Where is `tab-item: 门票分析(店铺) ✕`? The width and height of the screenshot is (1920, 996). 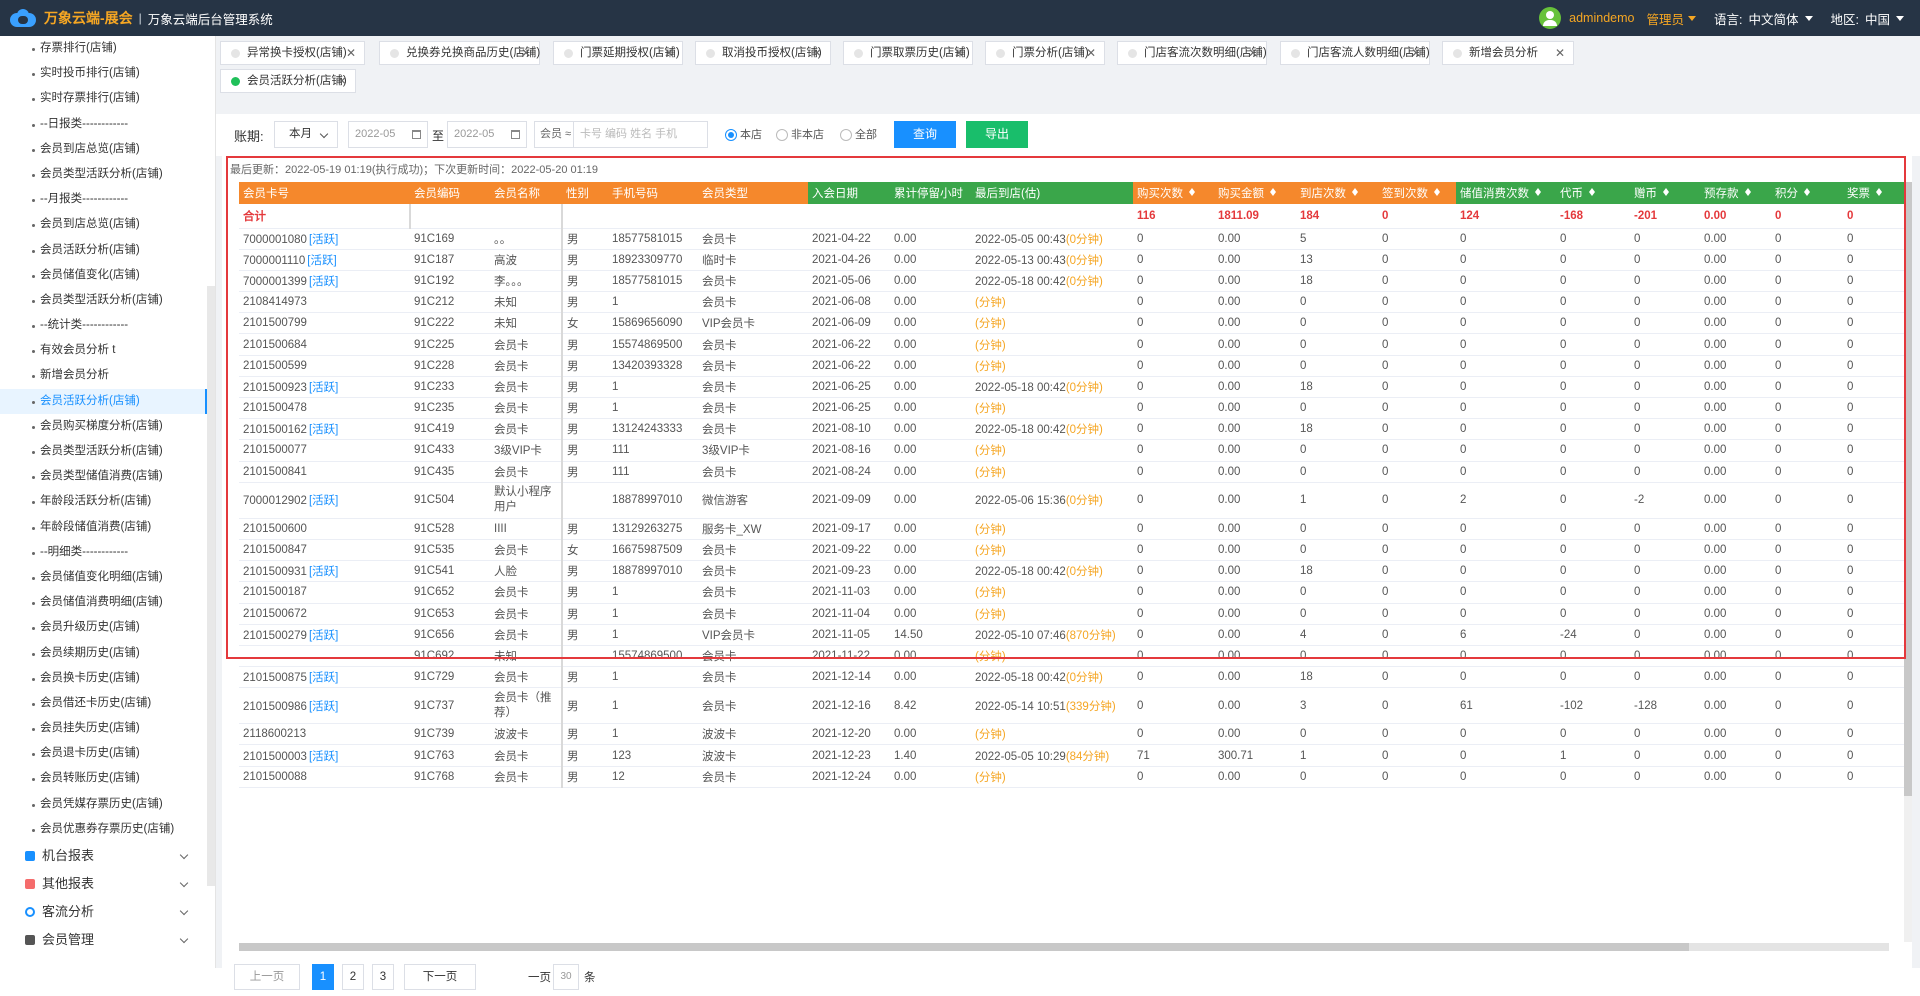
tab-item: 门票分析(店铺) ✕ is located at coordinates (1045, 53).